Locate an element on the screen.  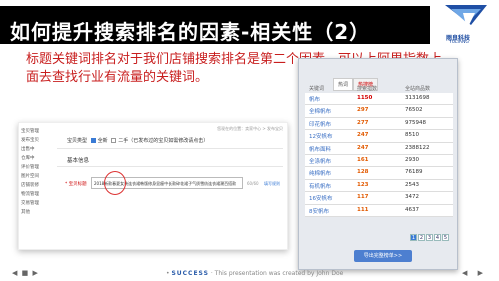
sidebar-item: 仓库中 is located at coordinates (37, 158).